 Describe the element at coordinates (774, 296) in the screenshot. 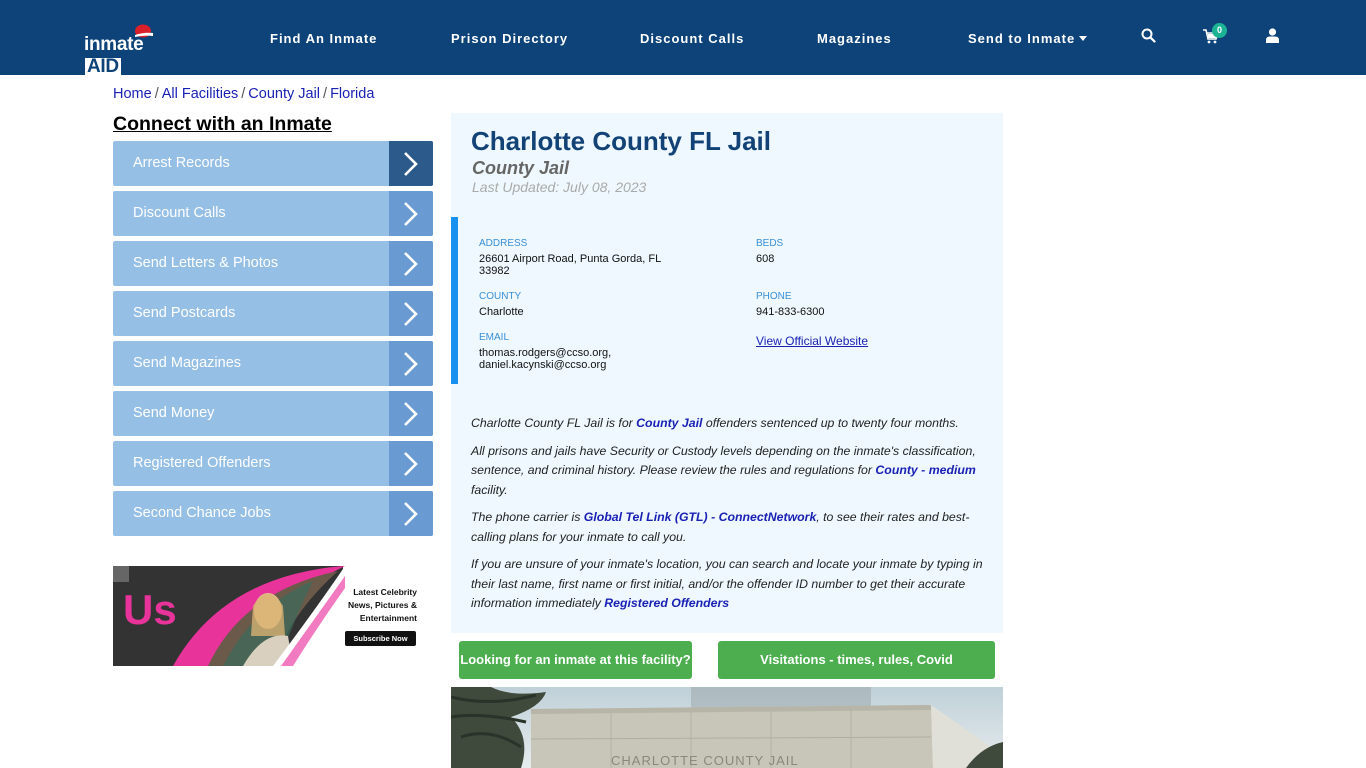

I see `phone-label: PHONE` at that location.